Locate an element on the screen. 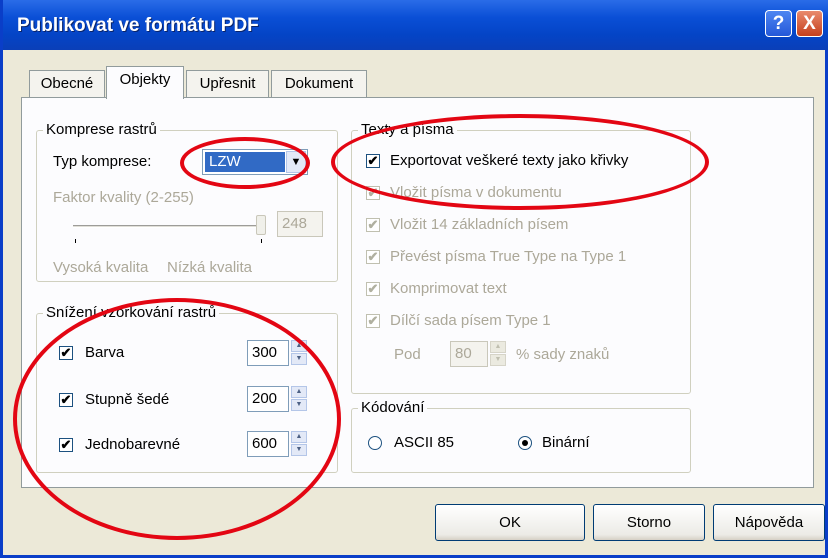 The width and height of the screenshot is (828, 558). tab-dokument: Dokument is located at coordinates (319, 83).